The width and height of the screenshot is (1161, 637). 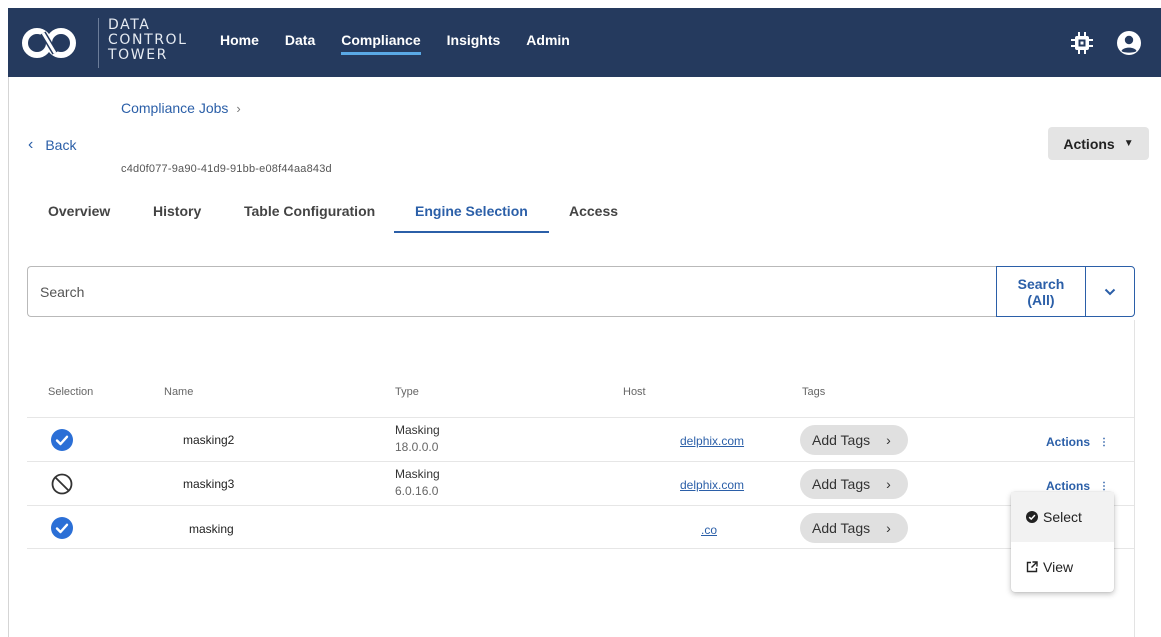 I want to click on search-scope-button: Search (All), so click(x=1041, y=291).